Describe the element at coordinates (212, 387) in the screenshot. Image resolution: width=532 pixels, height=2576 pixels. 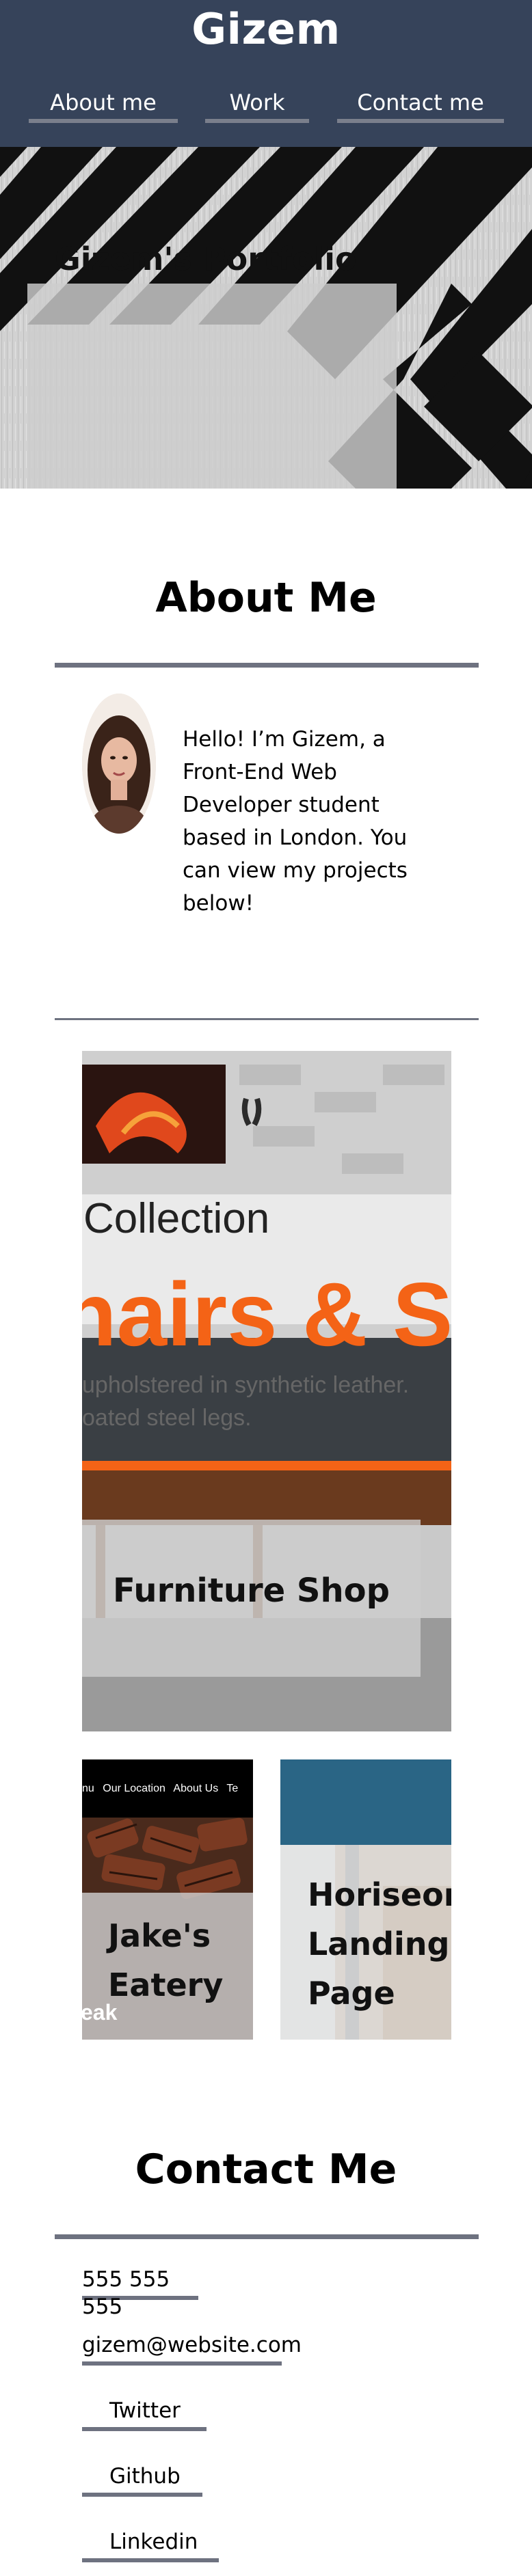
I see `hero-caption-box` at that location.